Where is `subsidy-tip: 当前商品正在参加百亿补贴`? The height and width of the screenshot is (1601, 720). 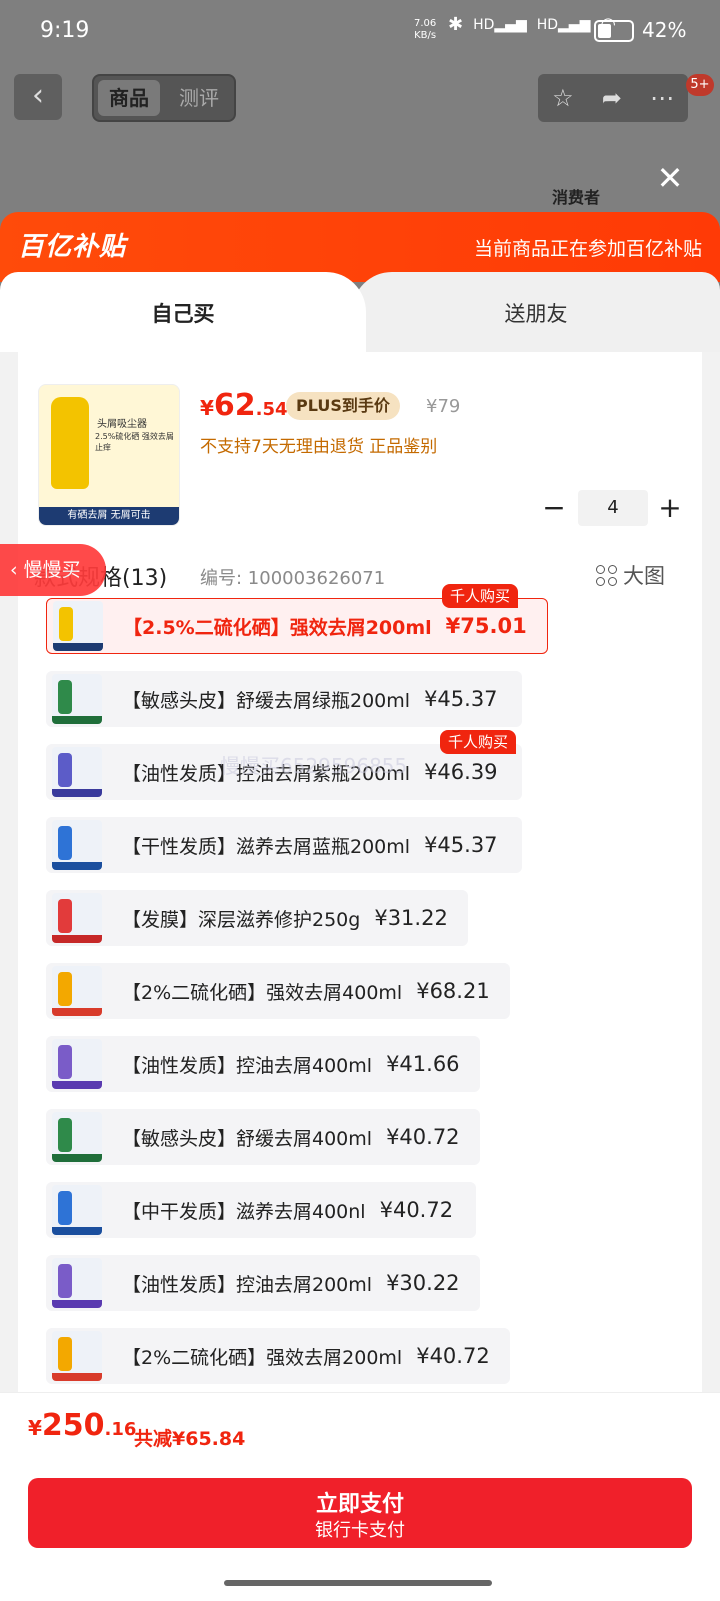 subsidy-tip: 当前商品正在参加百亿补贴 is located at coordinates (587, 249).